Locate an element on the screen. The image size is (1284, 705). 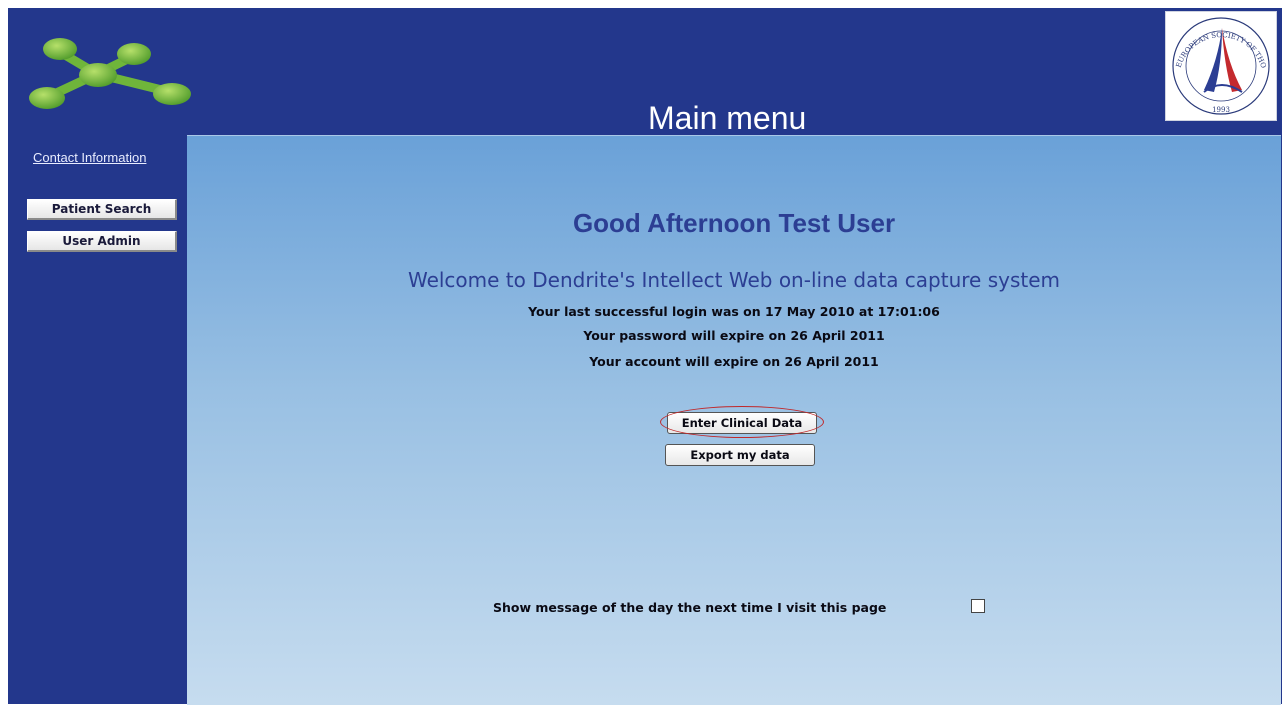
motd-checkbox is located at coordinates (978, 606).